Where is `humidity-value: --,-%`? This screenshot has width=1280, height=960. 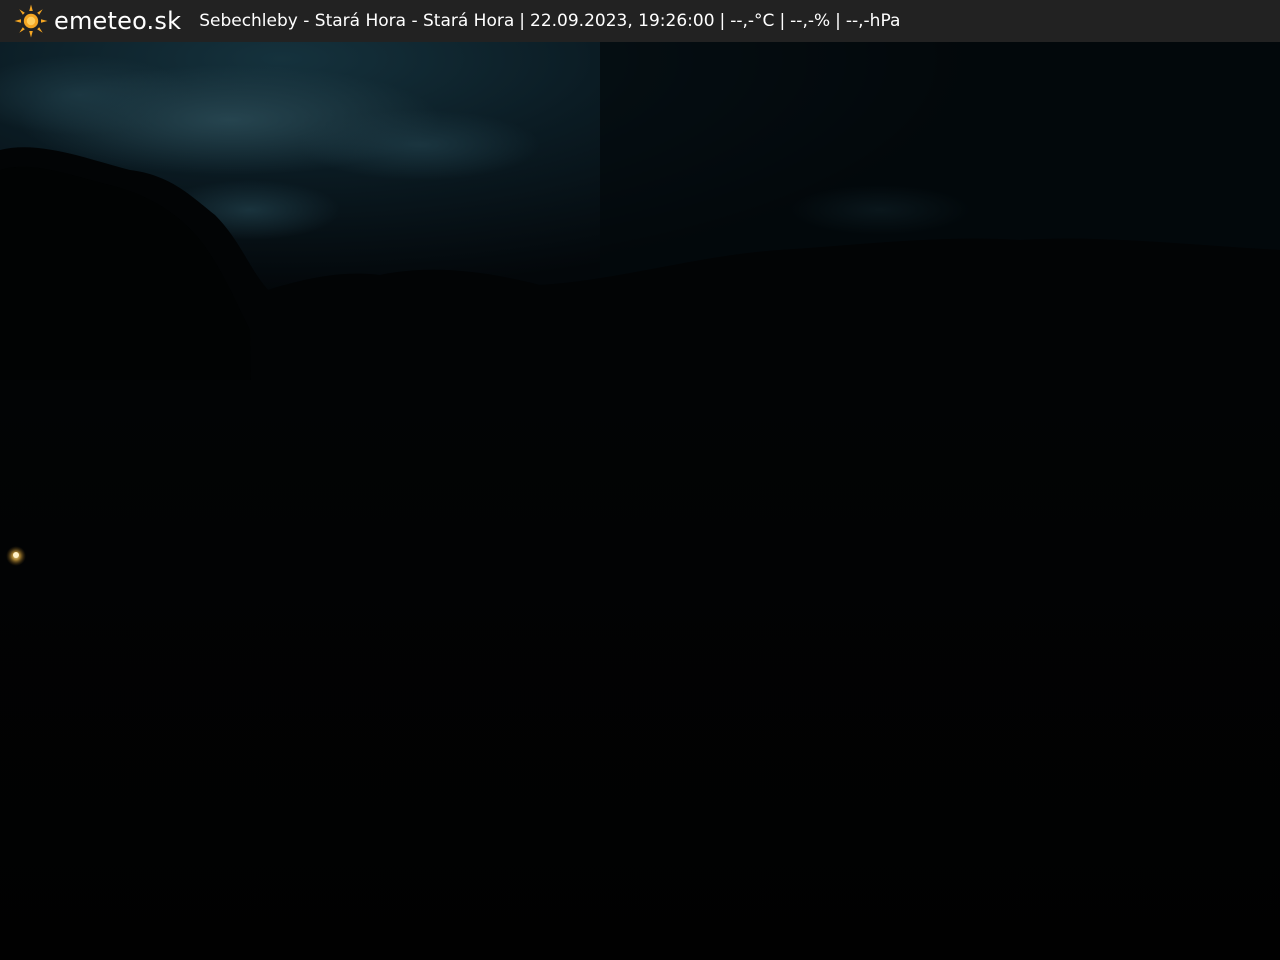
humidity-value: --,-% is located at coordinates (810, 20).